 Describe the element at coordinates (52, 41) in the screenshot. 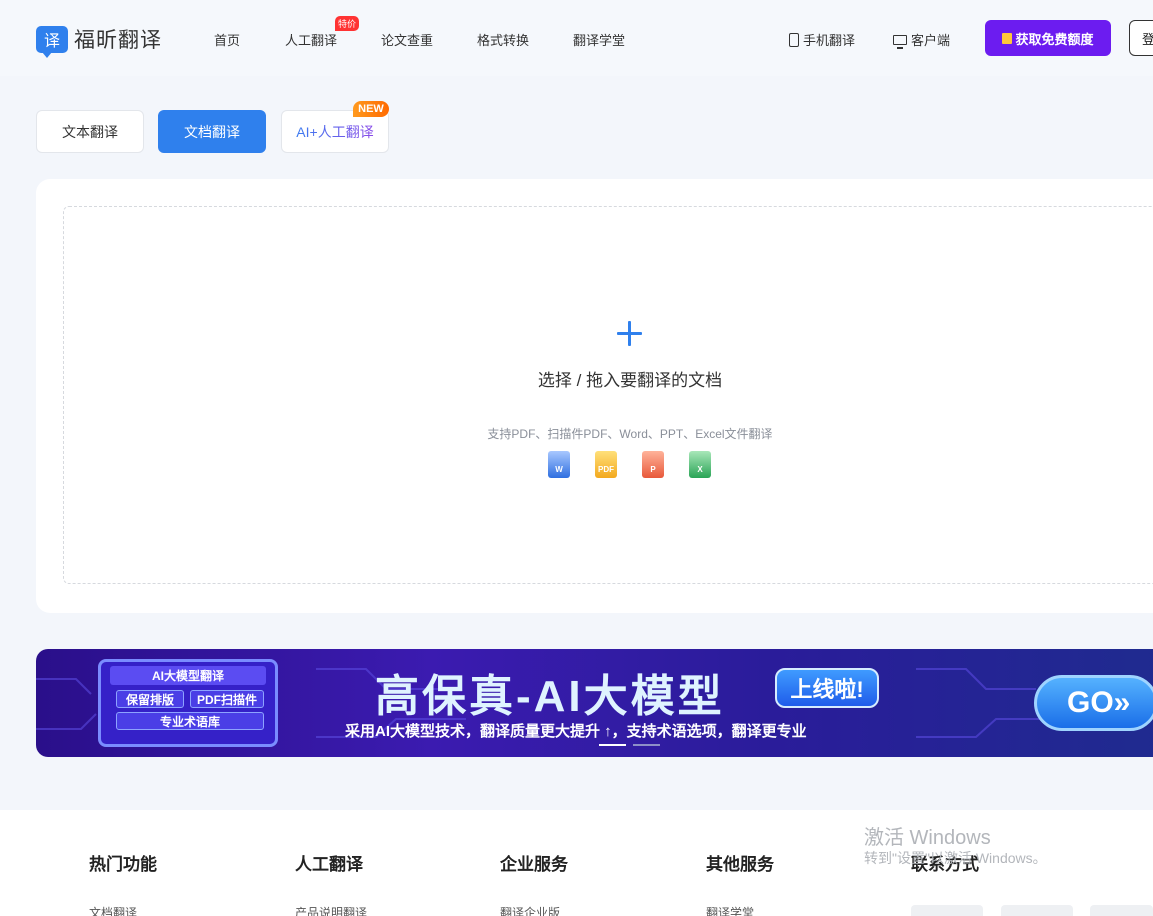

I see `logo-icon: 译` at that location.